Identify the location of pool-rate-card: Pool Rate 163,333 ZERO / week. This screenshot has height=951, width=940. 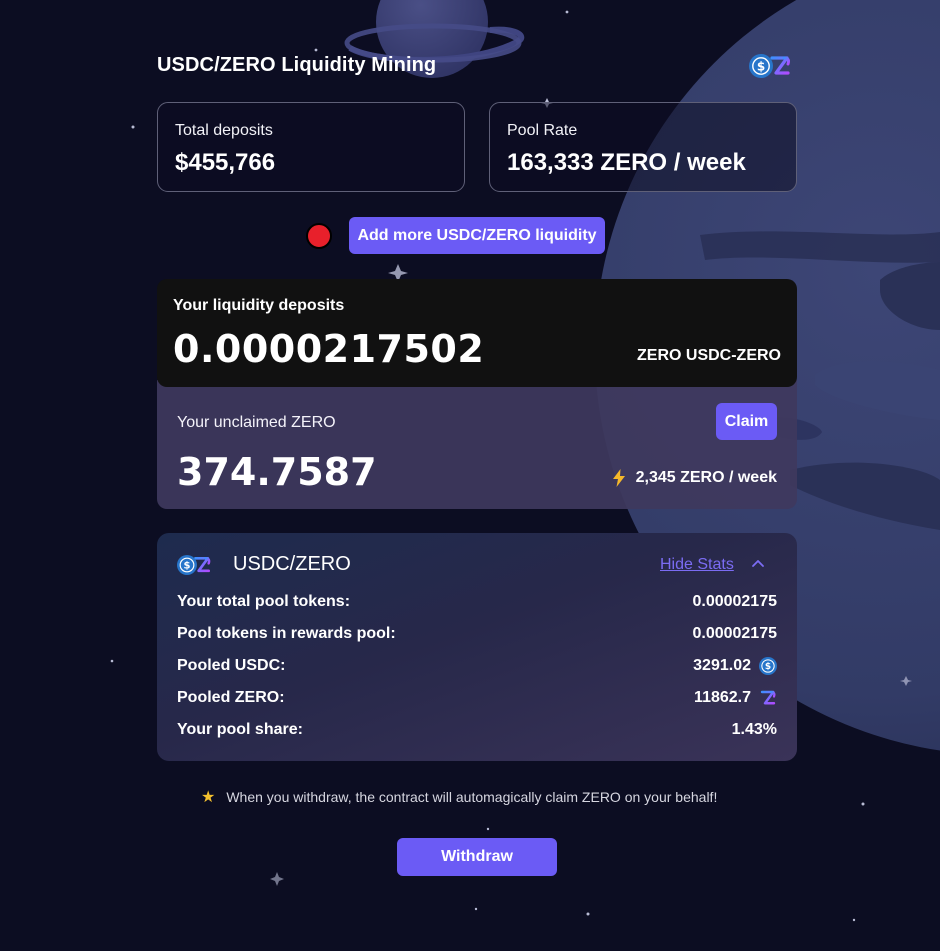
(643, 147).